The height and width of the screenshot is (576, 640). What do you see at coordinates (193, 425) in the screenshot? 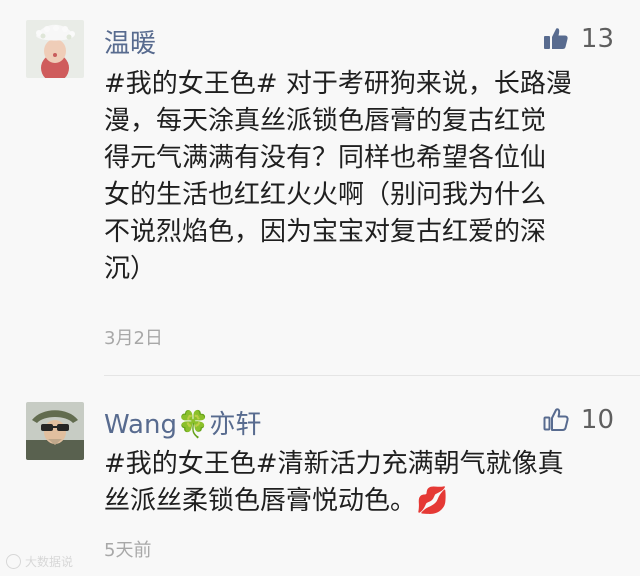
I see `clover-emoji: 🍀` at bounding box center [193, 425].